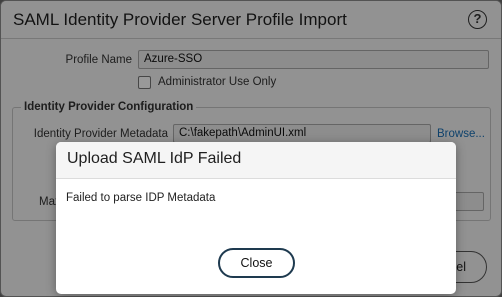 The image size is (502, 297). Describe the element at coordinates (256, 263) in the screenshot. I see `close-button: Close` at that location.